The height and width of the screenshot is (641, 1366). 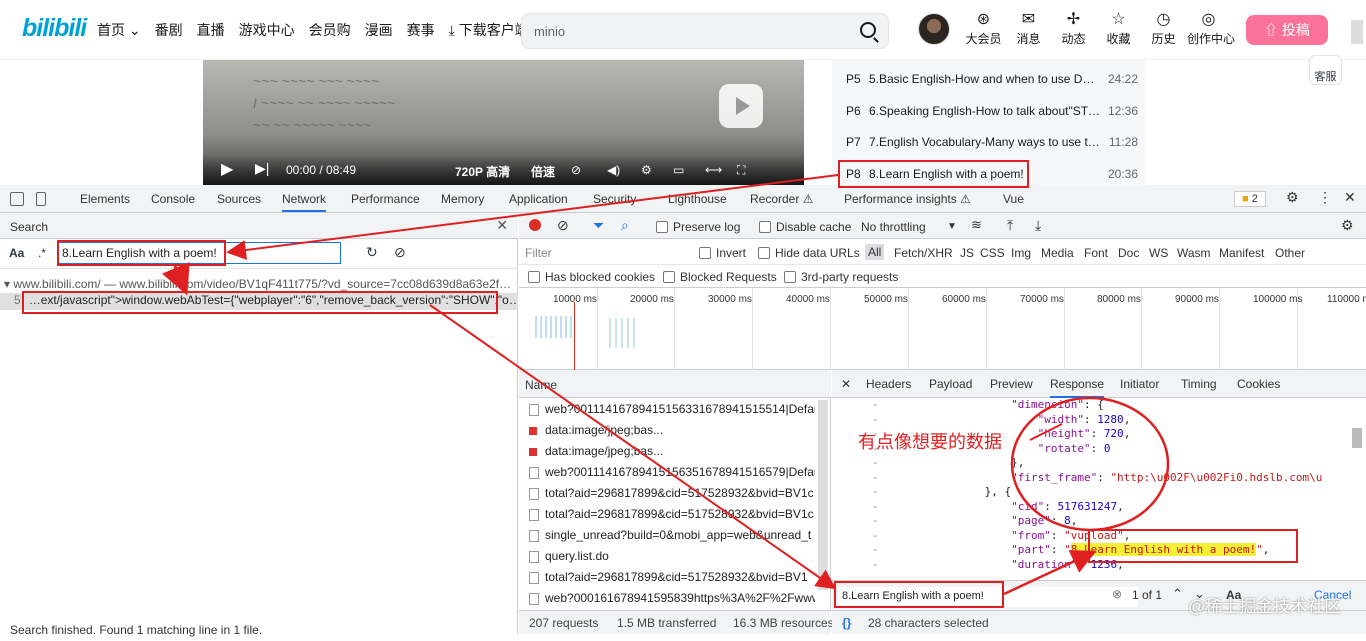 I want to click on header-vip: ⊛ 大会员, so click(x=983, y=28).